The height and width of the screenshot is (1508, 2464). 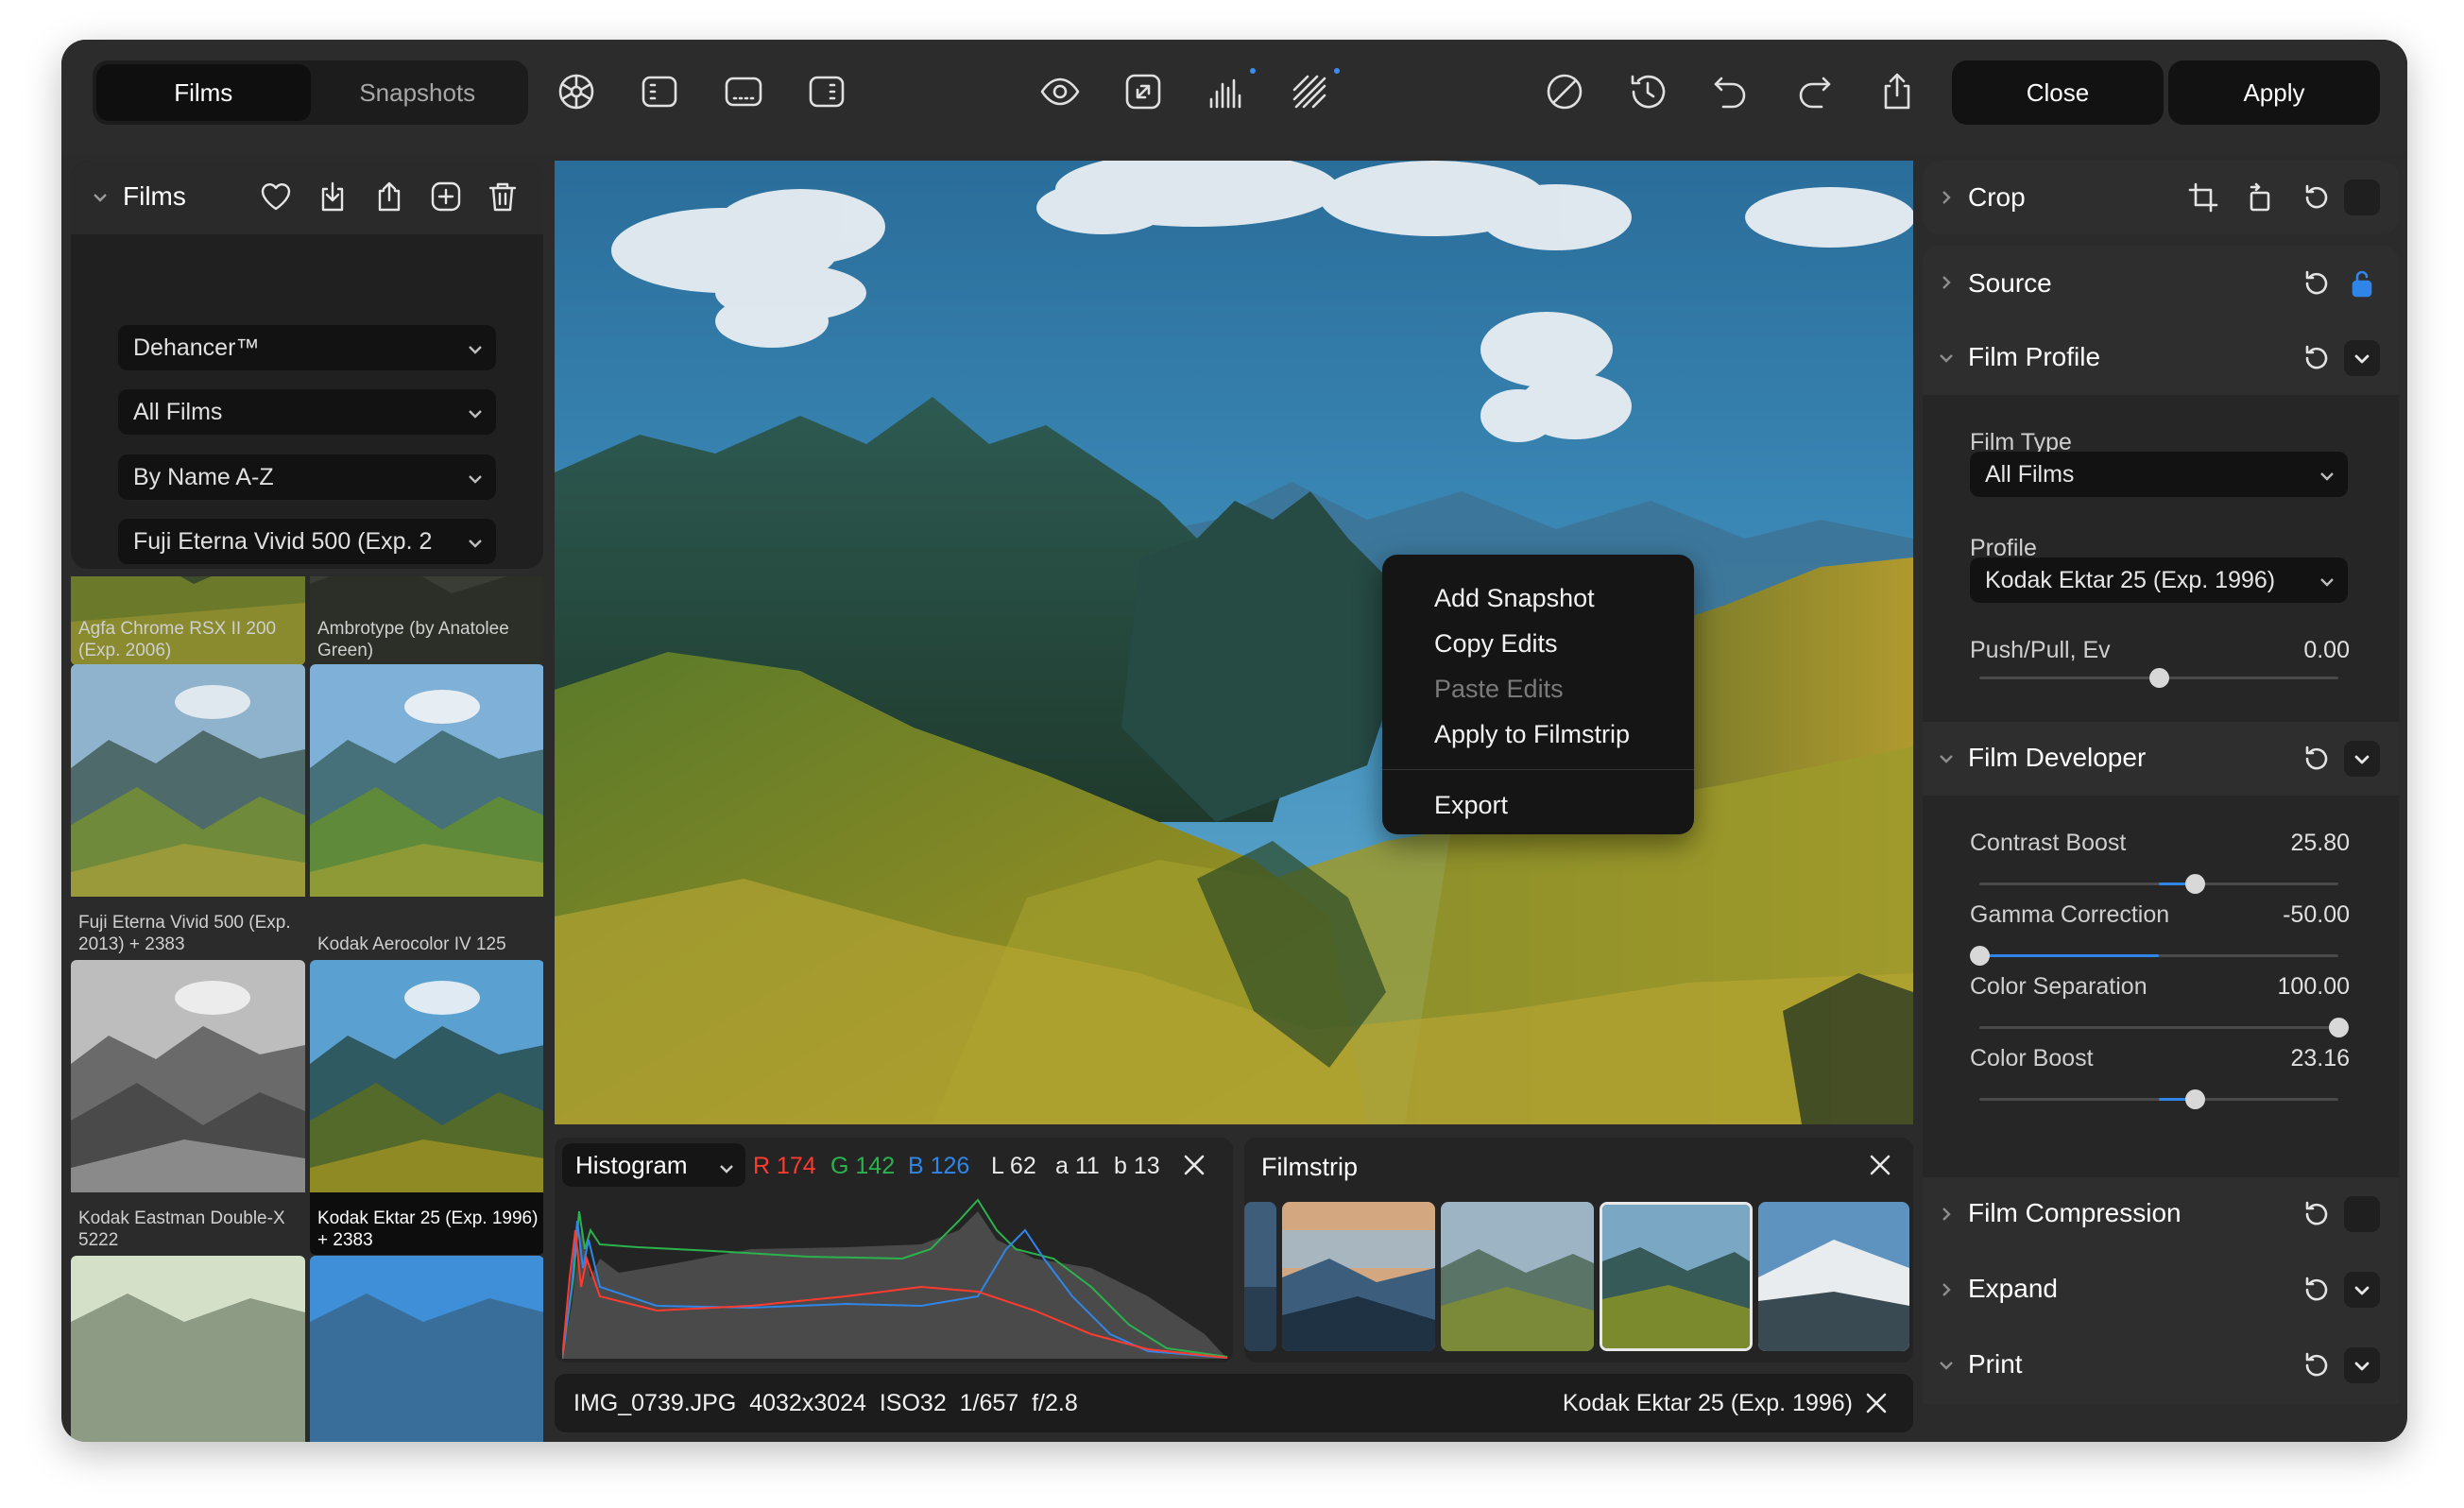 What do you see at coordinates (307, 541) in the screenshot?
I see `film-dropdown: Fuji Eterna Vivid 500 (Exp. 2` at bounding box center [307, 541].